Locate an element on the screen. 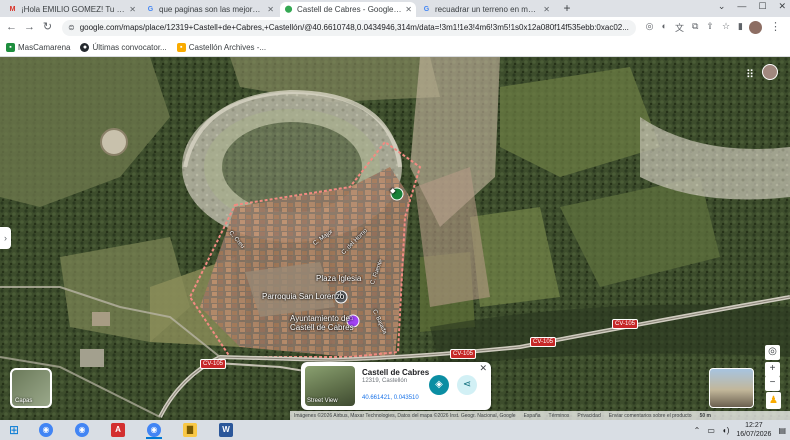 The width and height of the screenshot is (790, 440). bookmark-folder-icon: ▪ is located at coordinates (10, 47).